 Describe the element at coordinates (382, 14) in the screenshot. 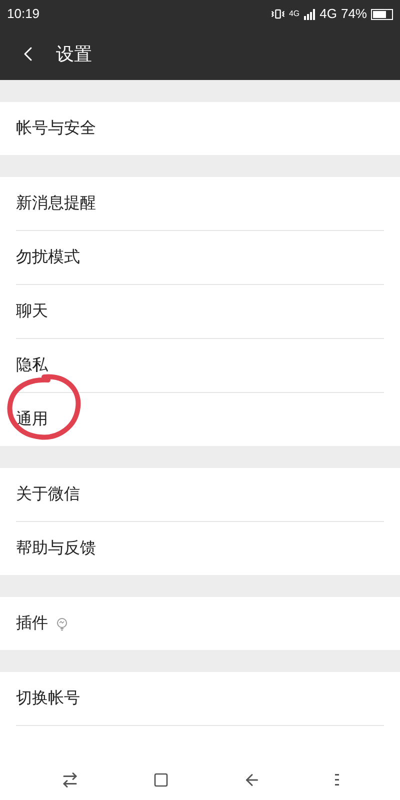

I see `battery-icon` at that location.